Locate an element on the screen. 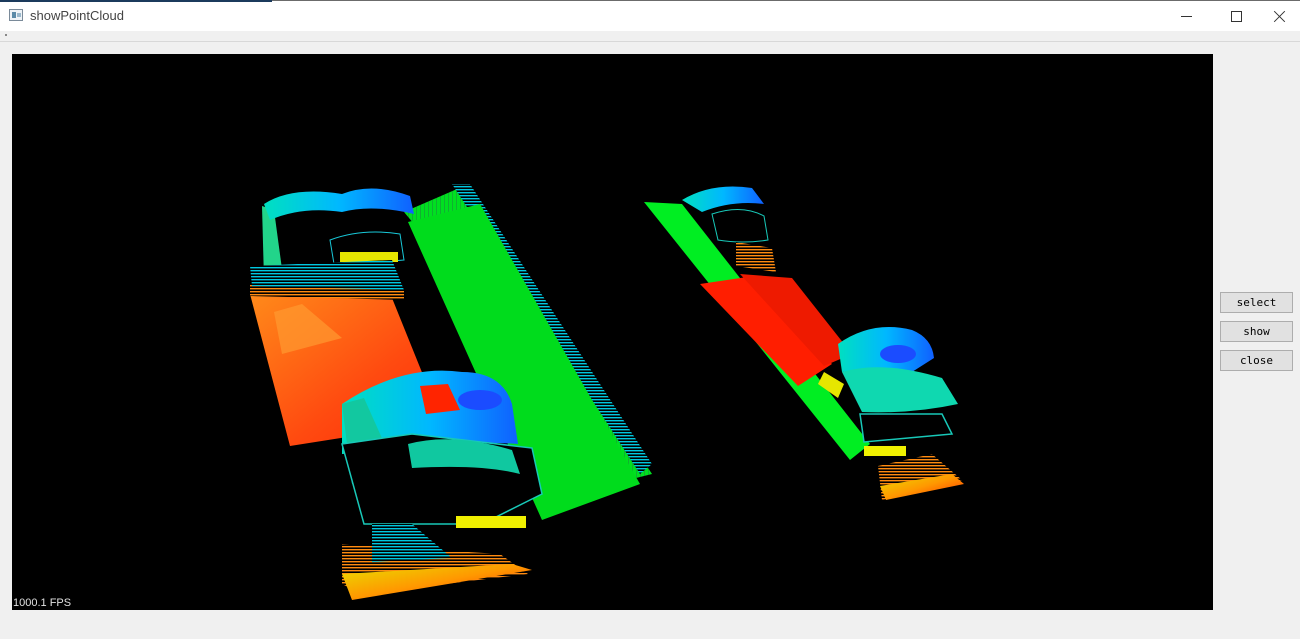 Image resolution: width=1300 pixels, height=639 pixels. maximize-icon is located at coordinates (1236, 16).